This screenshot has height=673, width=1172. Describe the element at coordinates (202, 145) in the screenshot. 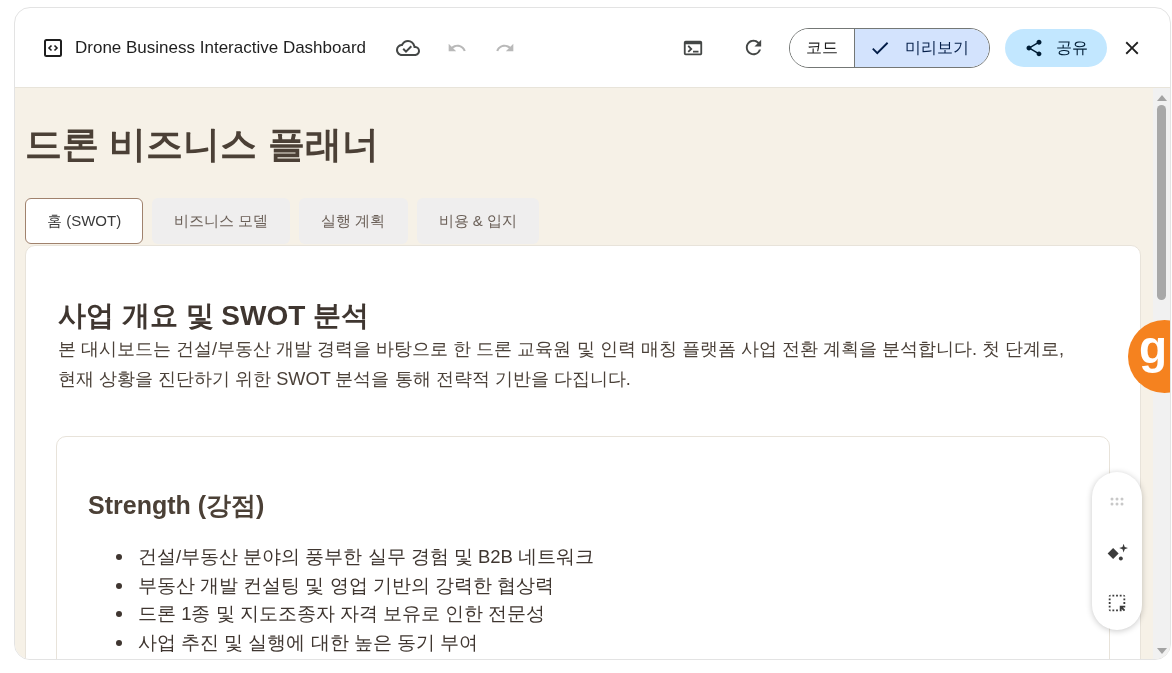

I see `page-title: 드론 비즈니스 플래너` at that location.